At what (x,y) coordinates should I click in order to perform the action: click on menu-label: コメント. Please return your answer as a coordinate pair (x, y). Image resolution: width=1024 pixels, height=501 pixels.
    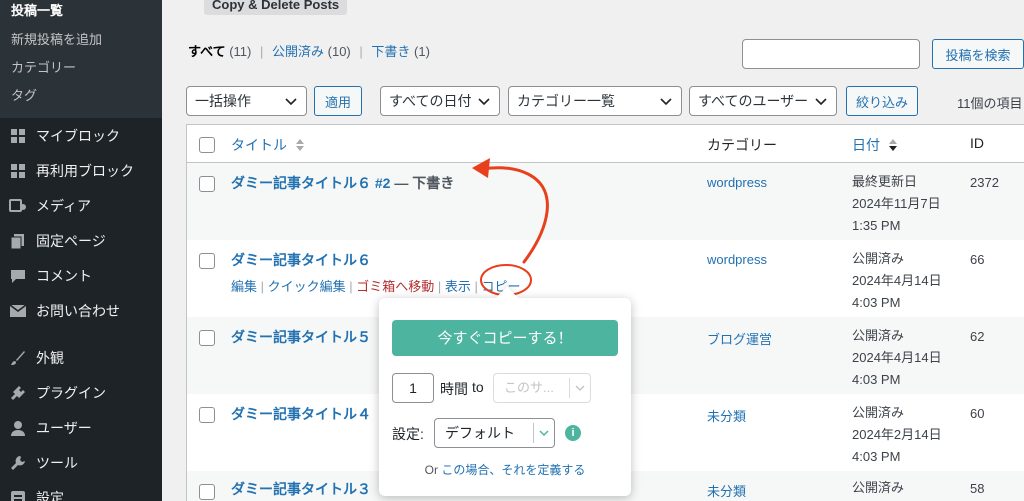
    Looking at the image, I should click on (64, 275).